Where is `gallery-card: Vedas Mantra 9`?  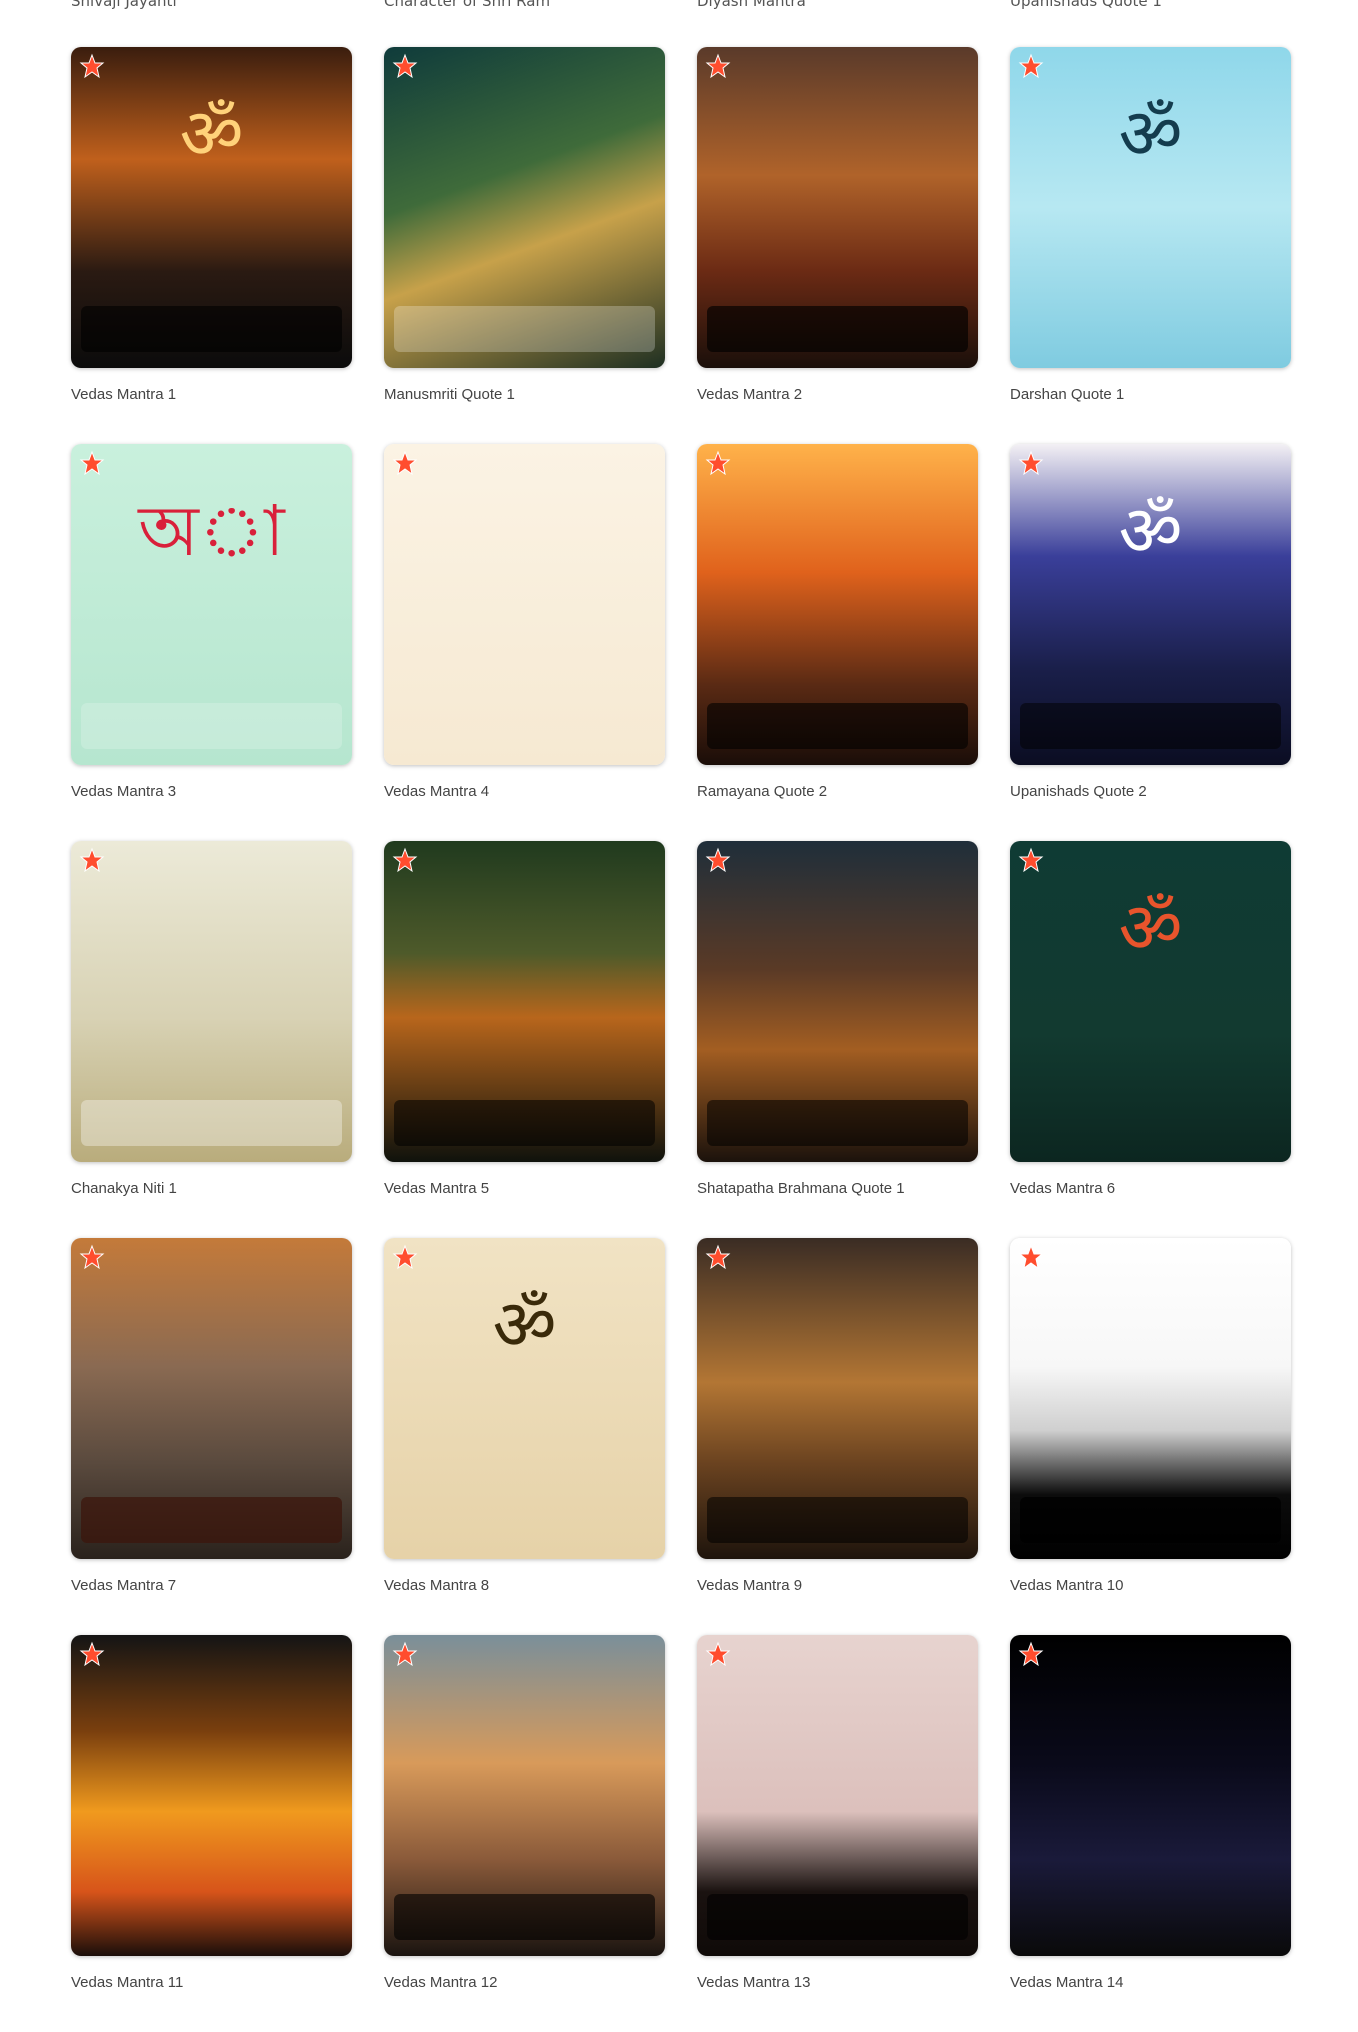
gallery-card: Vedas Mantra 9 is located at coordinates (837, 1436).